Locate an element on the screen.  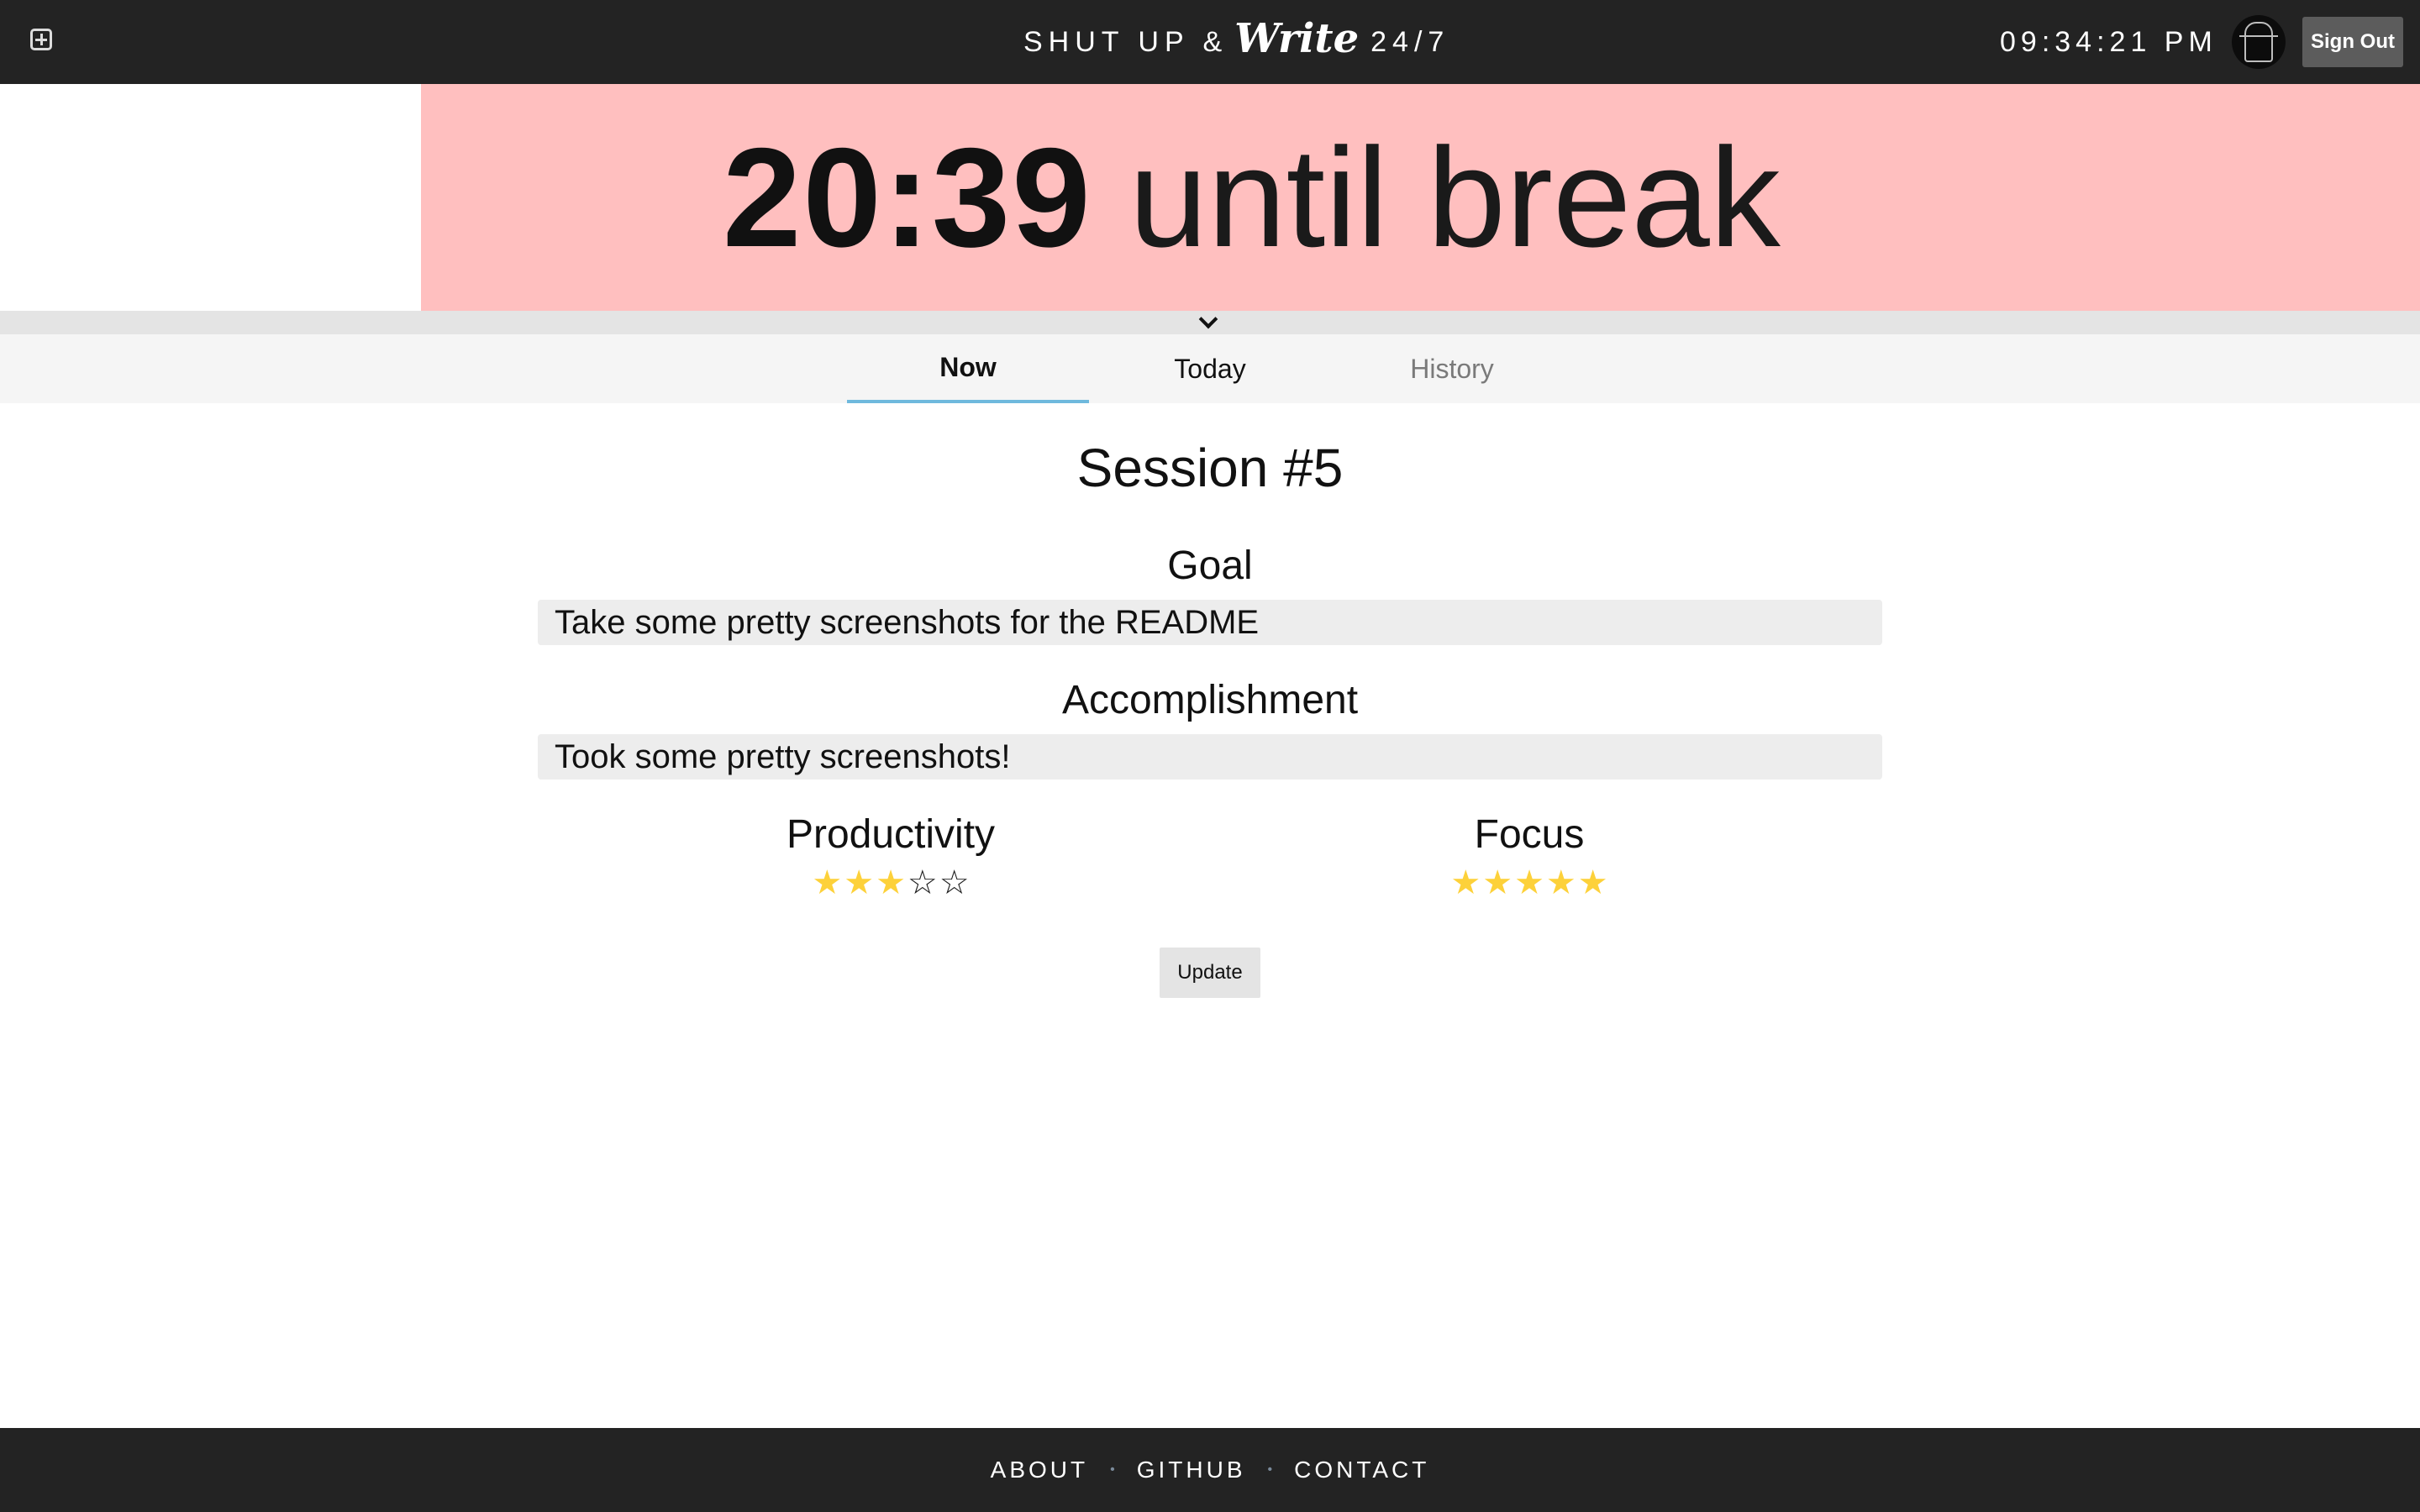
session-title: Session #5 is located at coordinates (1210, 468).